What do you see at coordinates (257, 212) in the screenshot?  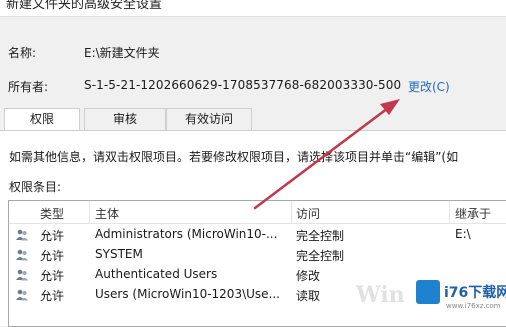 I see `list-header: 类型 主体 访问 继承于` at bounding box center [257, 212].